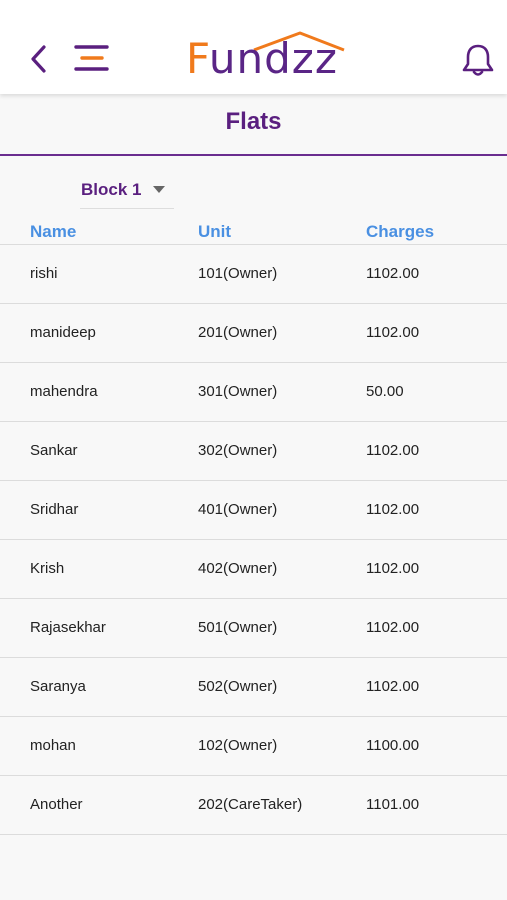  I want to click on cell-name: Another, so click(56, 804).